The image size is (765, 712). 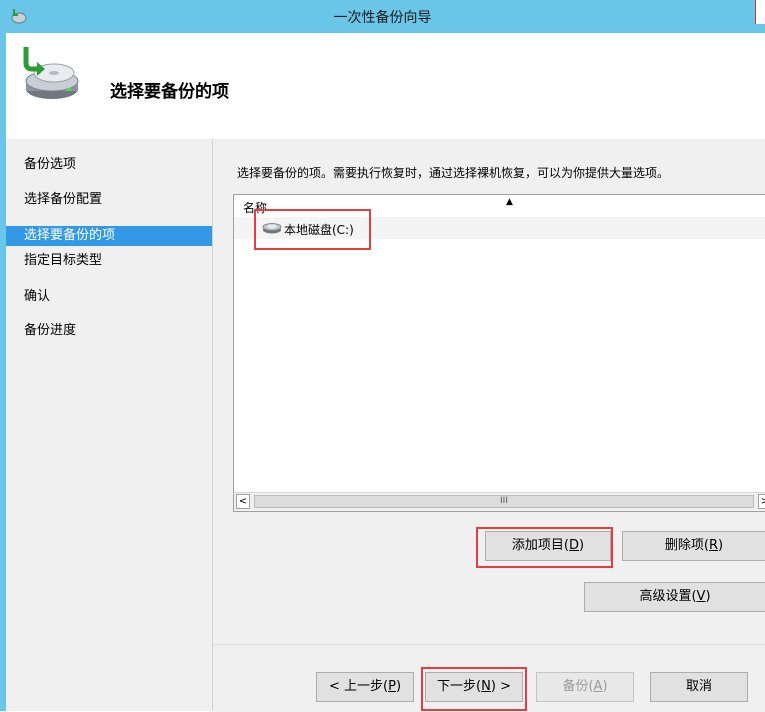 I want to click on title-bar: 一次性备份向导, so click(x=382, y=16).